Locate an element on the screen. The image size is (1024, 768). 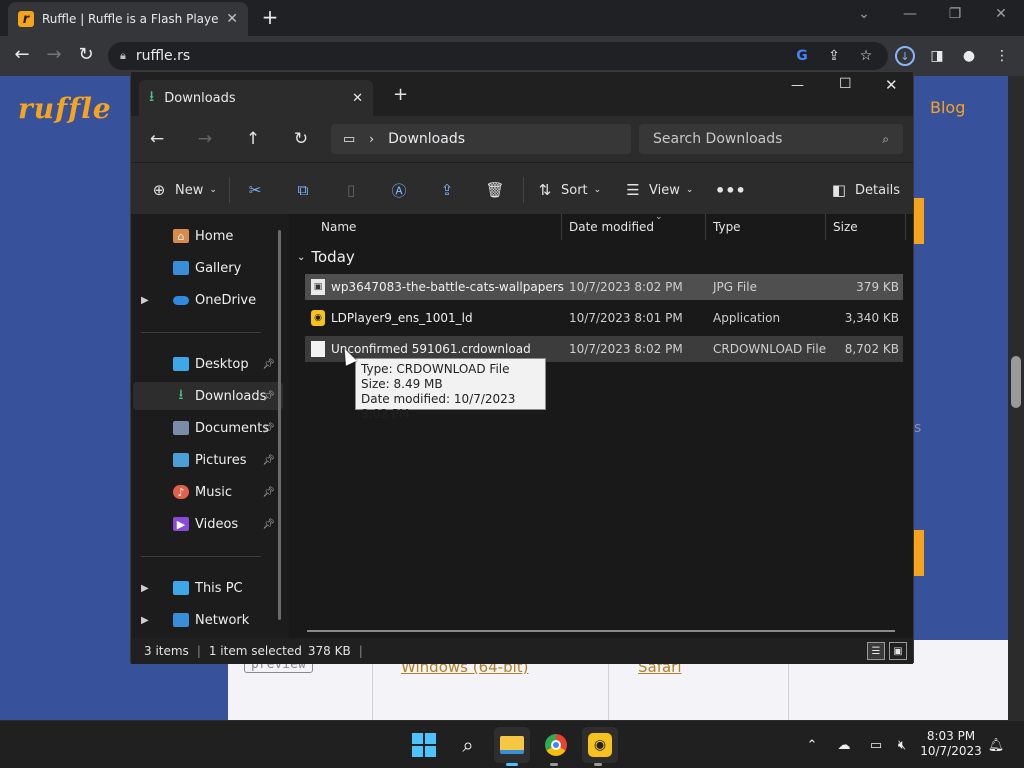
cut-button: ✂ is located at coordinates (255, 190).